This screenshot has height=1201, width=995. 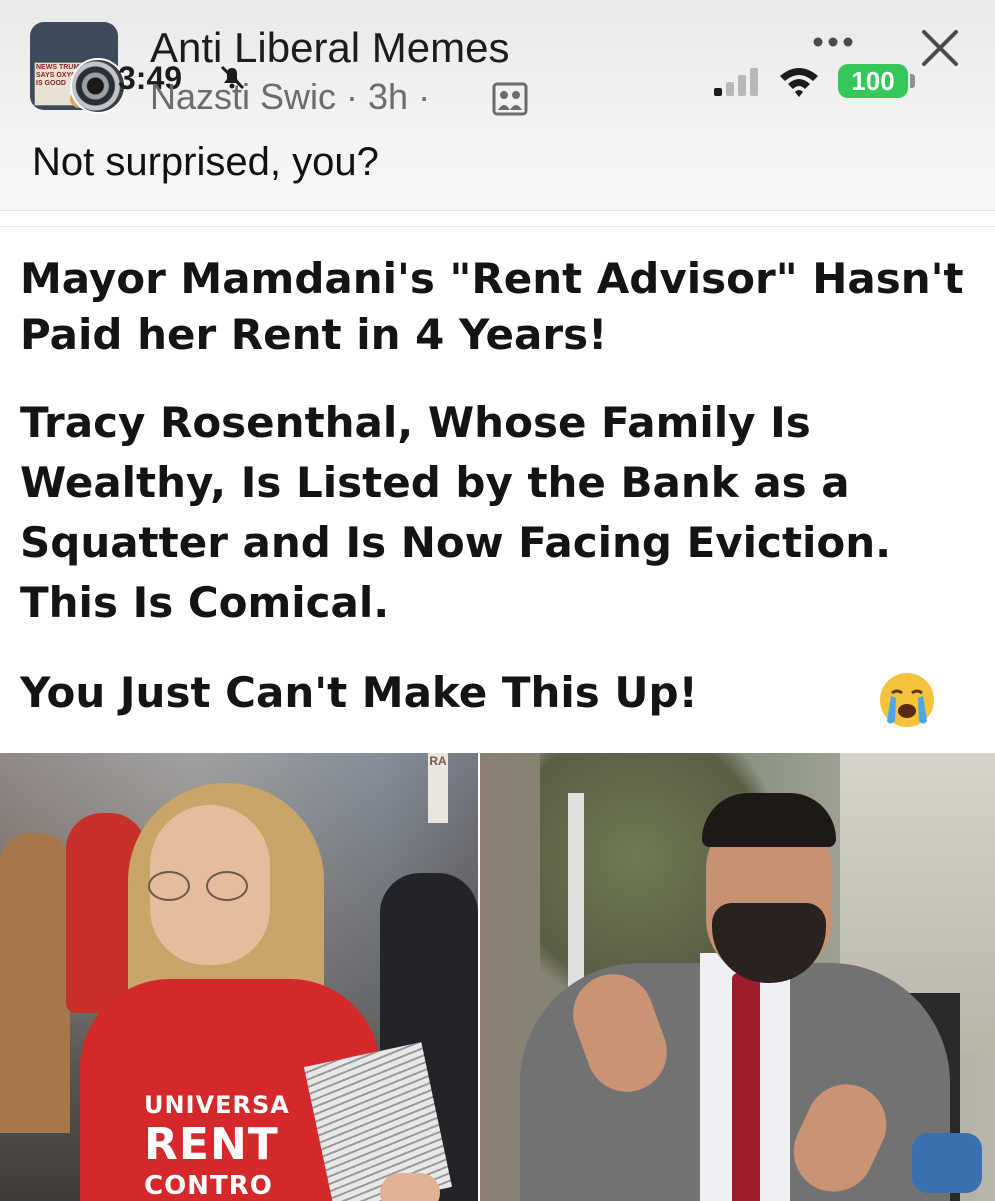 What do you see at coordinates (203, 886) in the screenshot?
I see `woman-glasses` at bounding box center [203, 886].